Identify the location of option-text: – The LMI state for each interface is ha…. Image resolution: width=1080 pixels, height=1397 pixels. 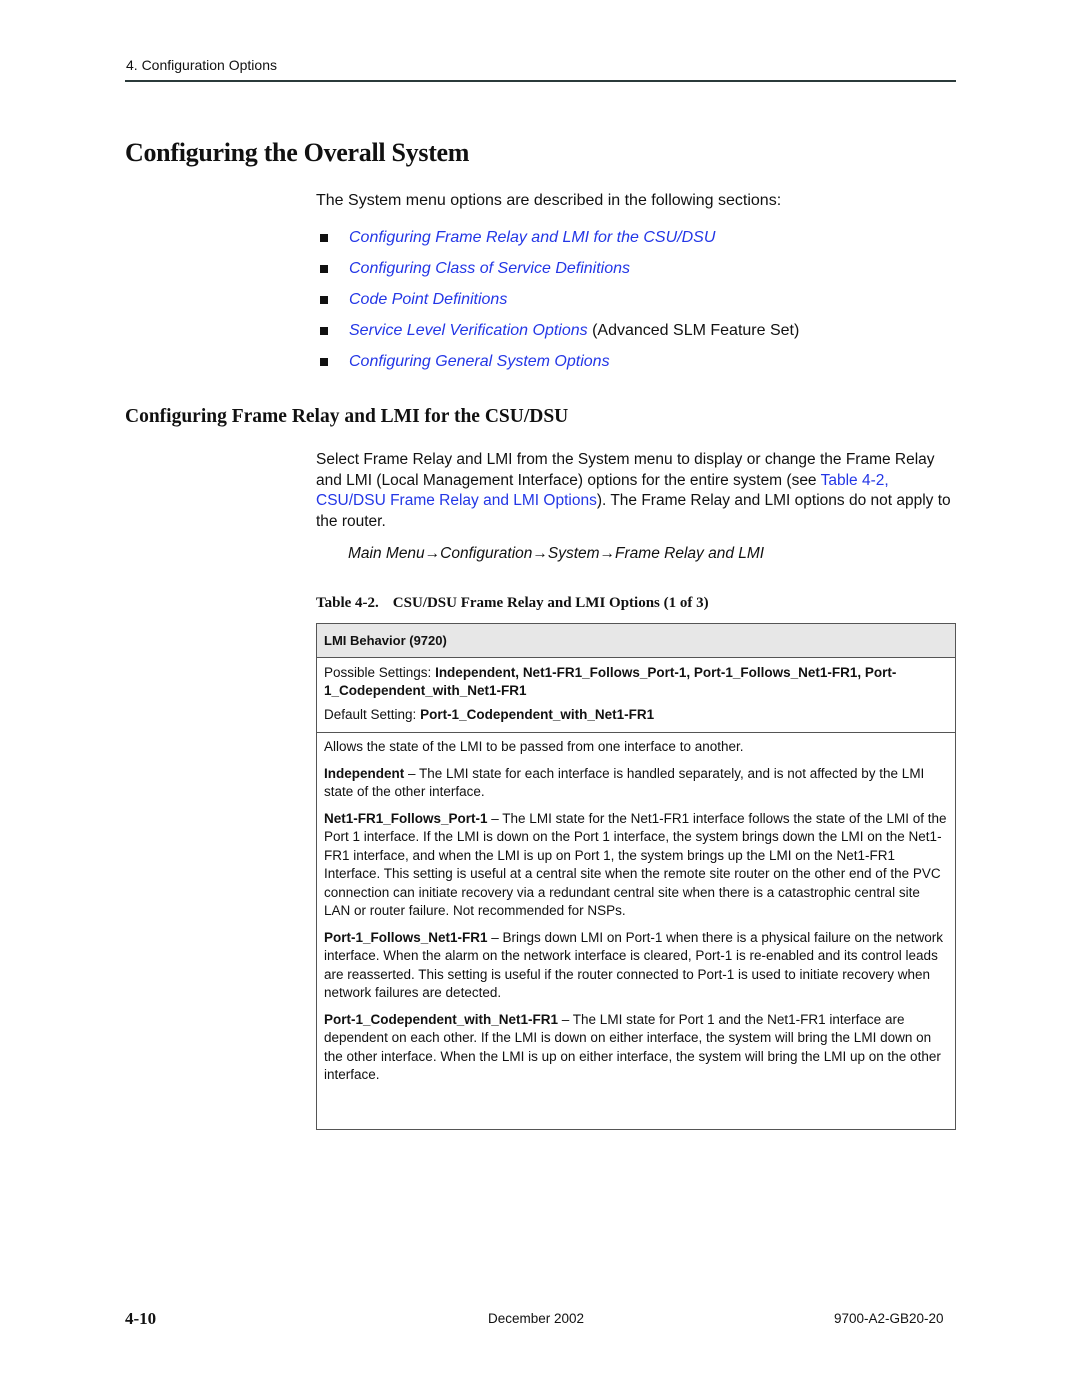
(624, 782).